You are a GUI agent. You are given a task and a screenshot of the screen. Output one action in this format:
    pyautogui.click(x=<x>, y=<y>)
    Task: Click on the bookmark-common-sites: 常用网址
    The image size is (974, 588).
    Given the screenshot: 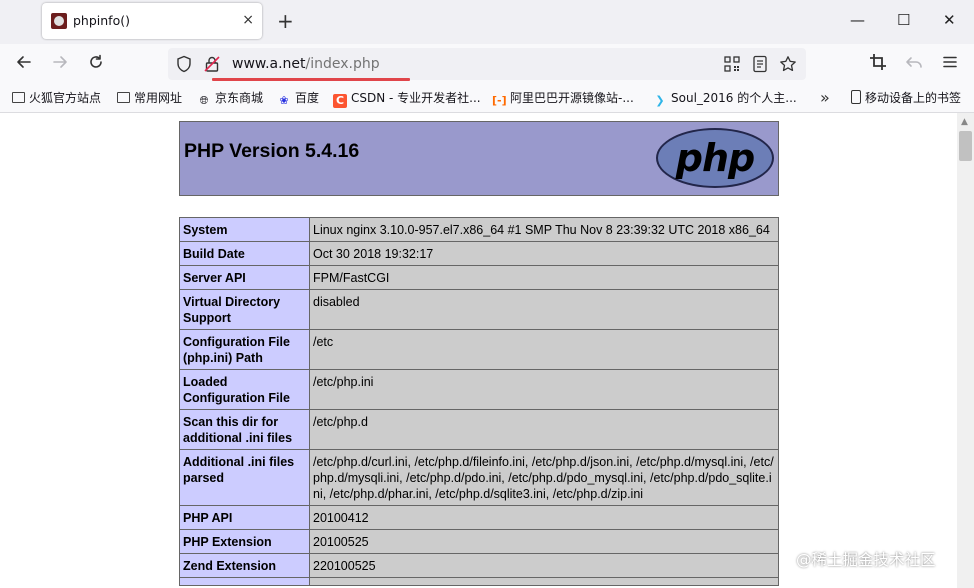 What is the action you would take?
    pyautogui.click(x=149, y=98)
    